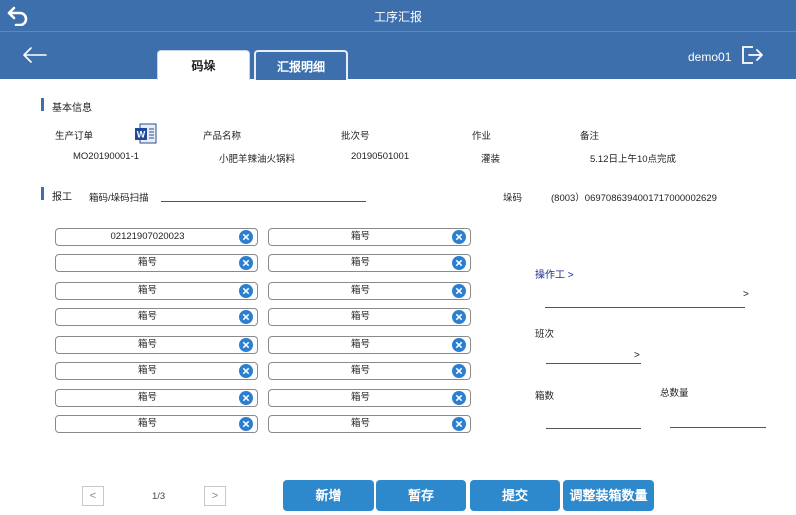  I want to click on section-title: 报工, so click(62, 197).